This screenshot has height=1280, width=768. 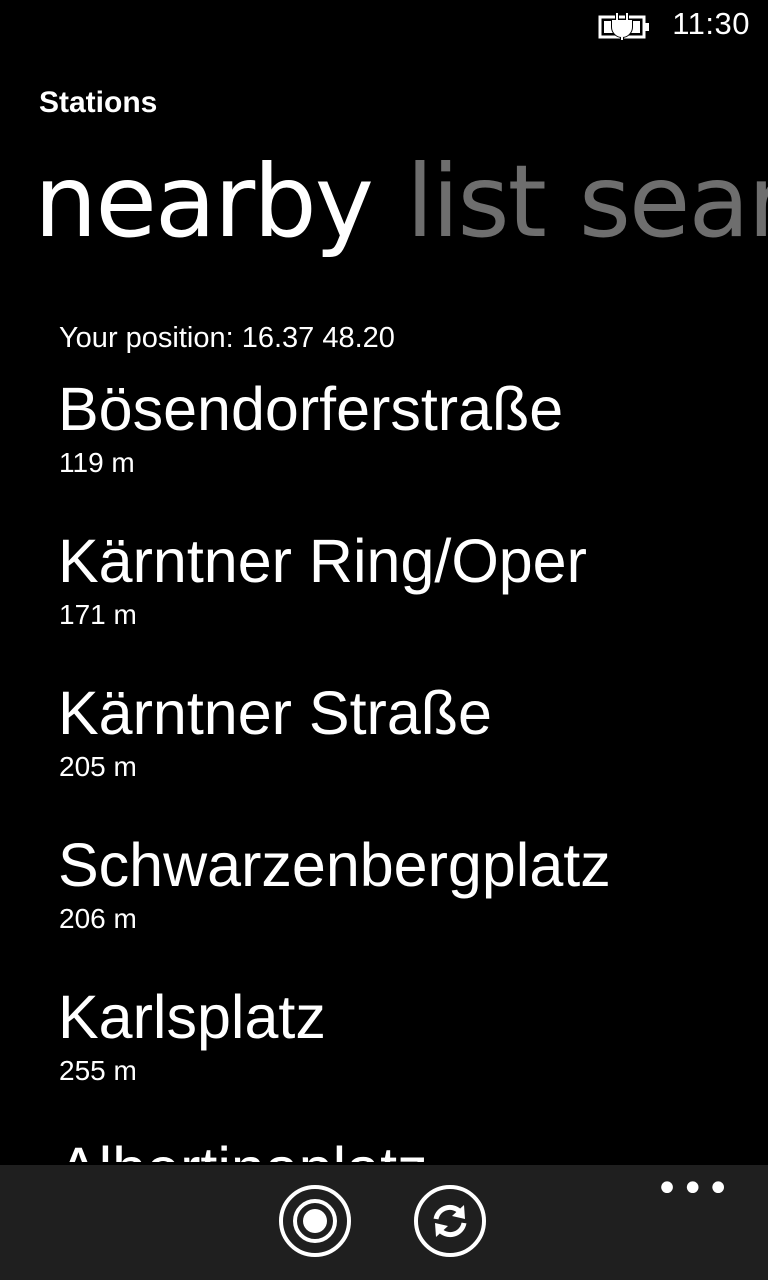 I want to click on station-name: Albertinaplatz, so click(x=408, y=1147).